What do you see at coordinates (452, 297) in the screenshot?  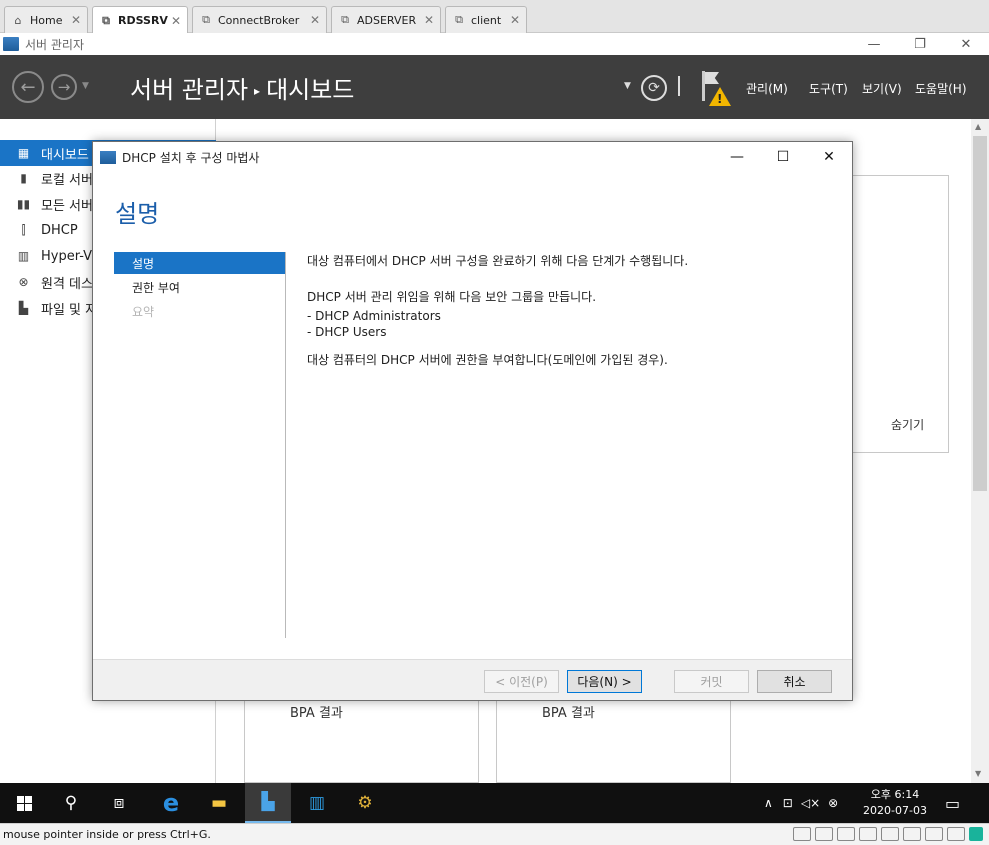 I see `description-line-2: DHCP 서버 관리 위임을 위해 다음 보안 그룹을 만듭니다.` at bounding box center [452, 297].